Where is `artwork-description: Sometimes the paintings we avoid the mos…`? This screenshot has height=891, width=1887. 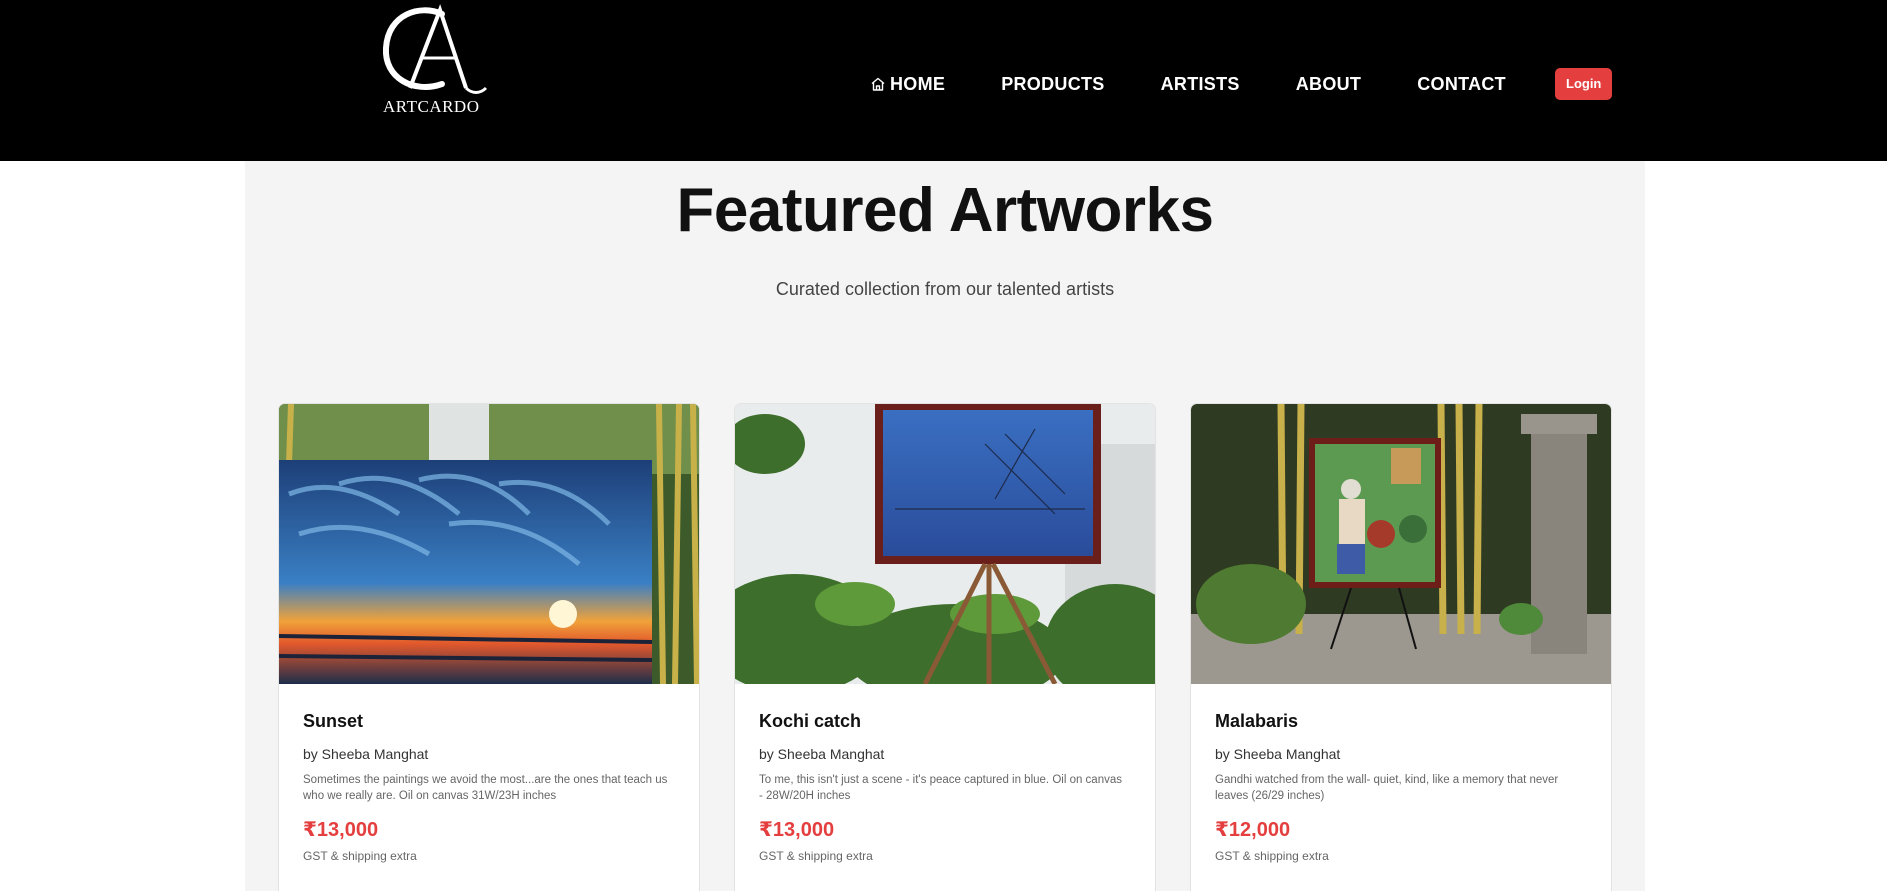
artwork-description: Sometimes the paintings we avoid the mos… is located at coordinates (485, 788).